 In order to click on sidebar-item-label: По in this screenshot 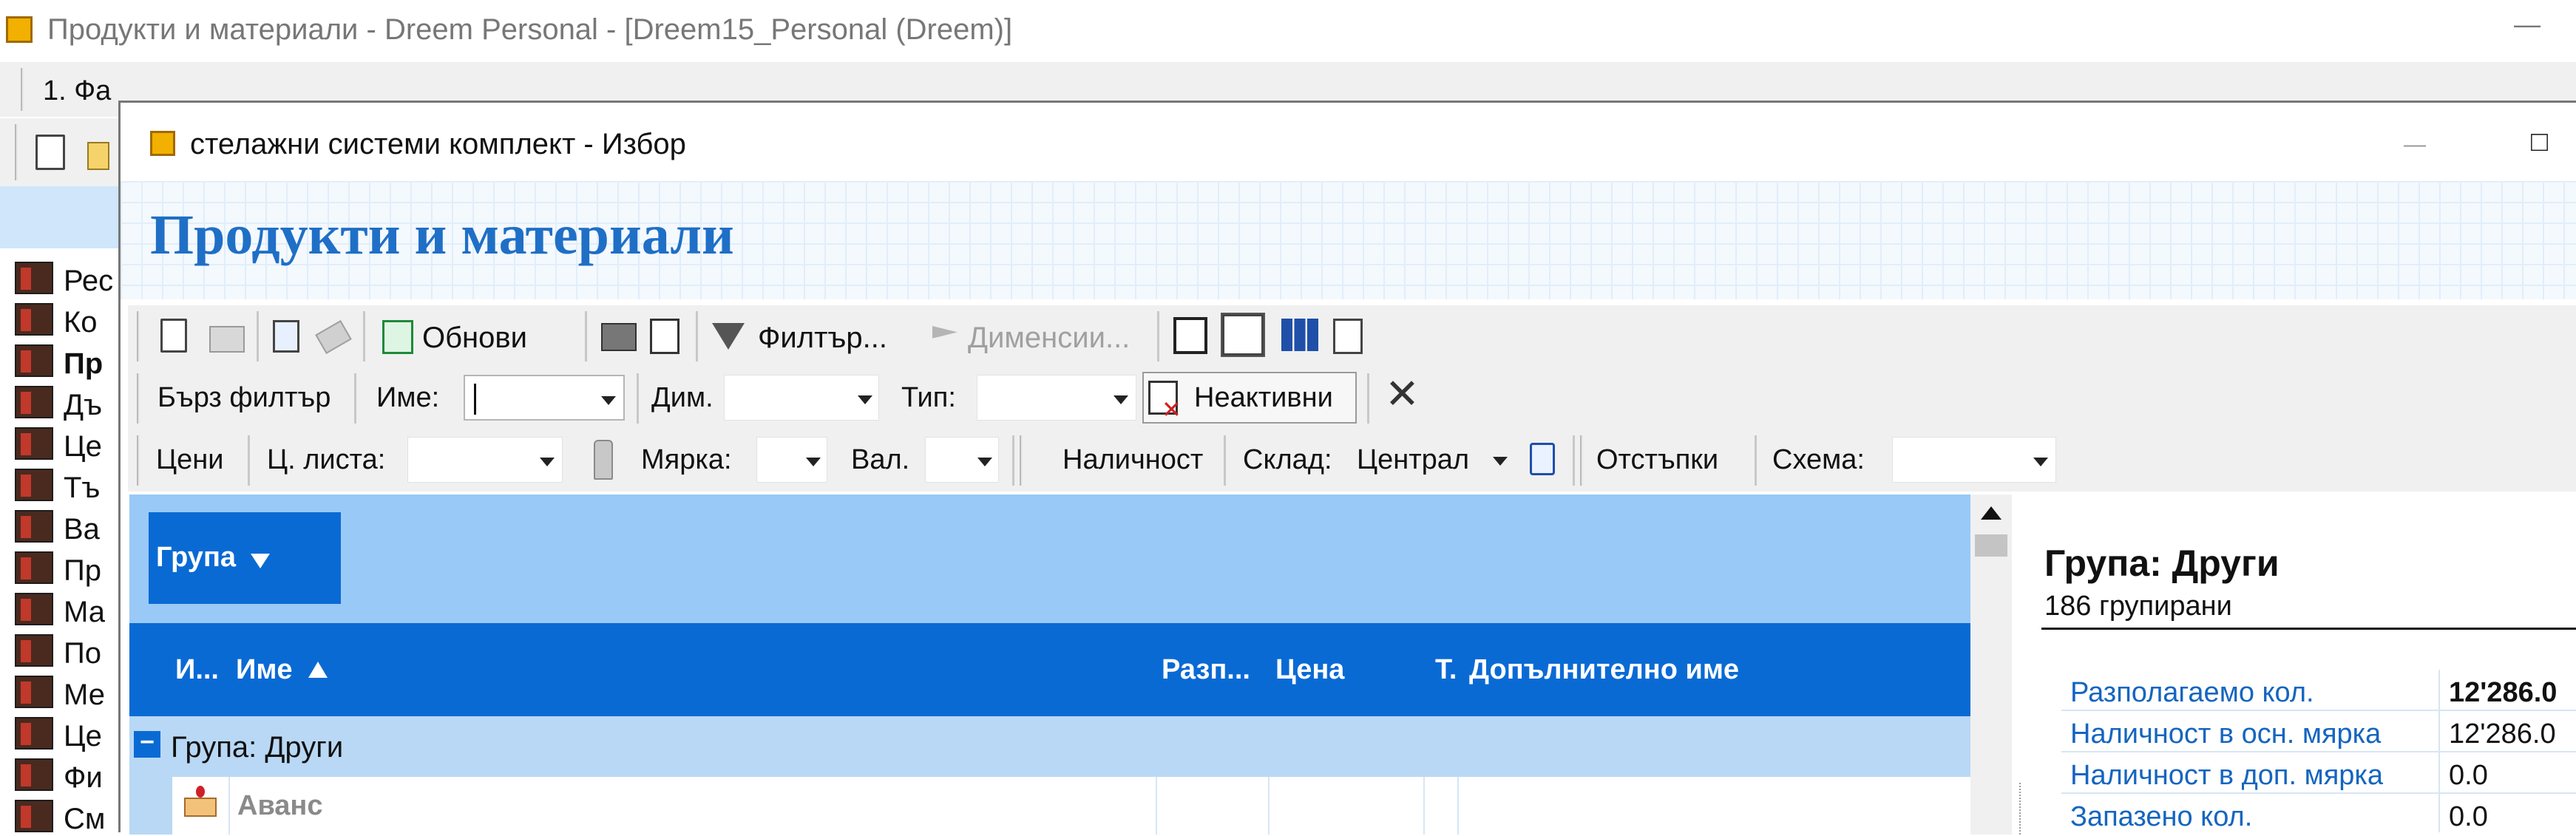, I will do `click(82, 654)`.